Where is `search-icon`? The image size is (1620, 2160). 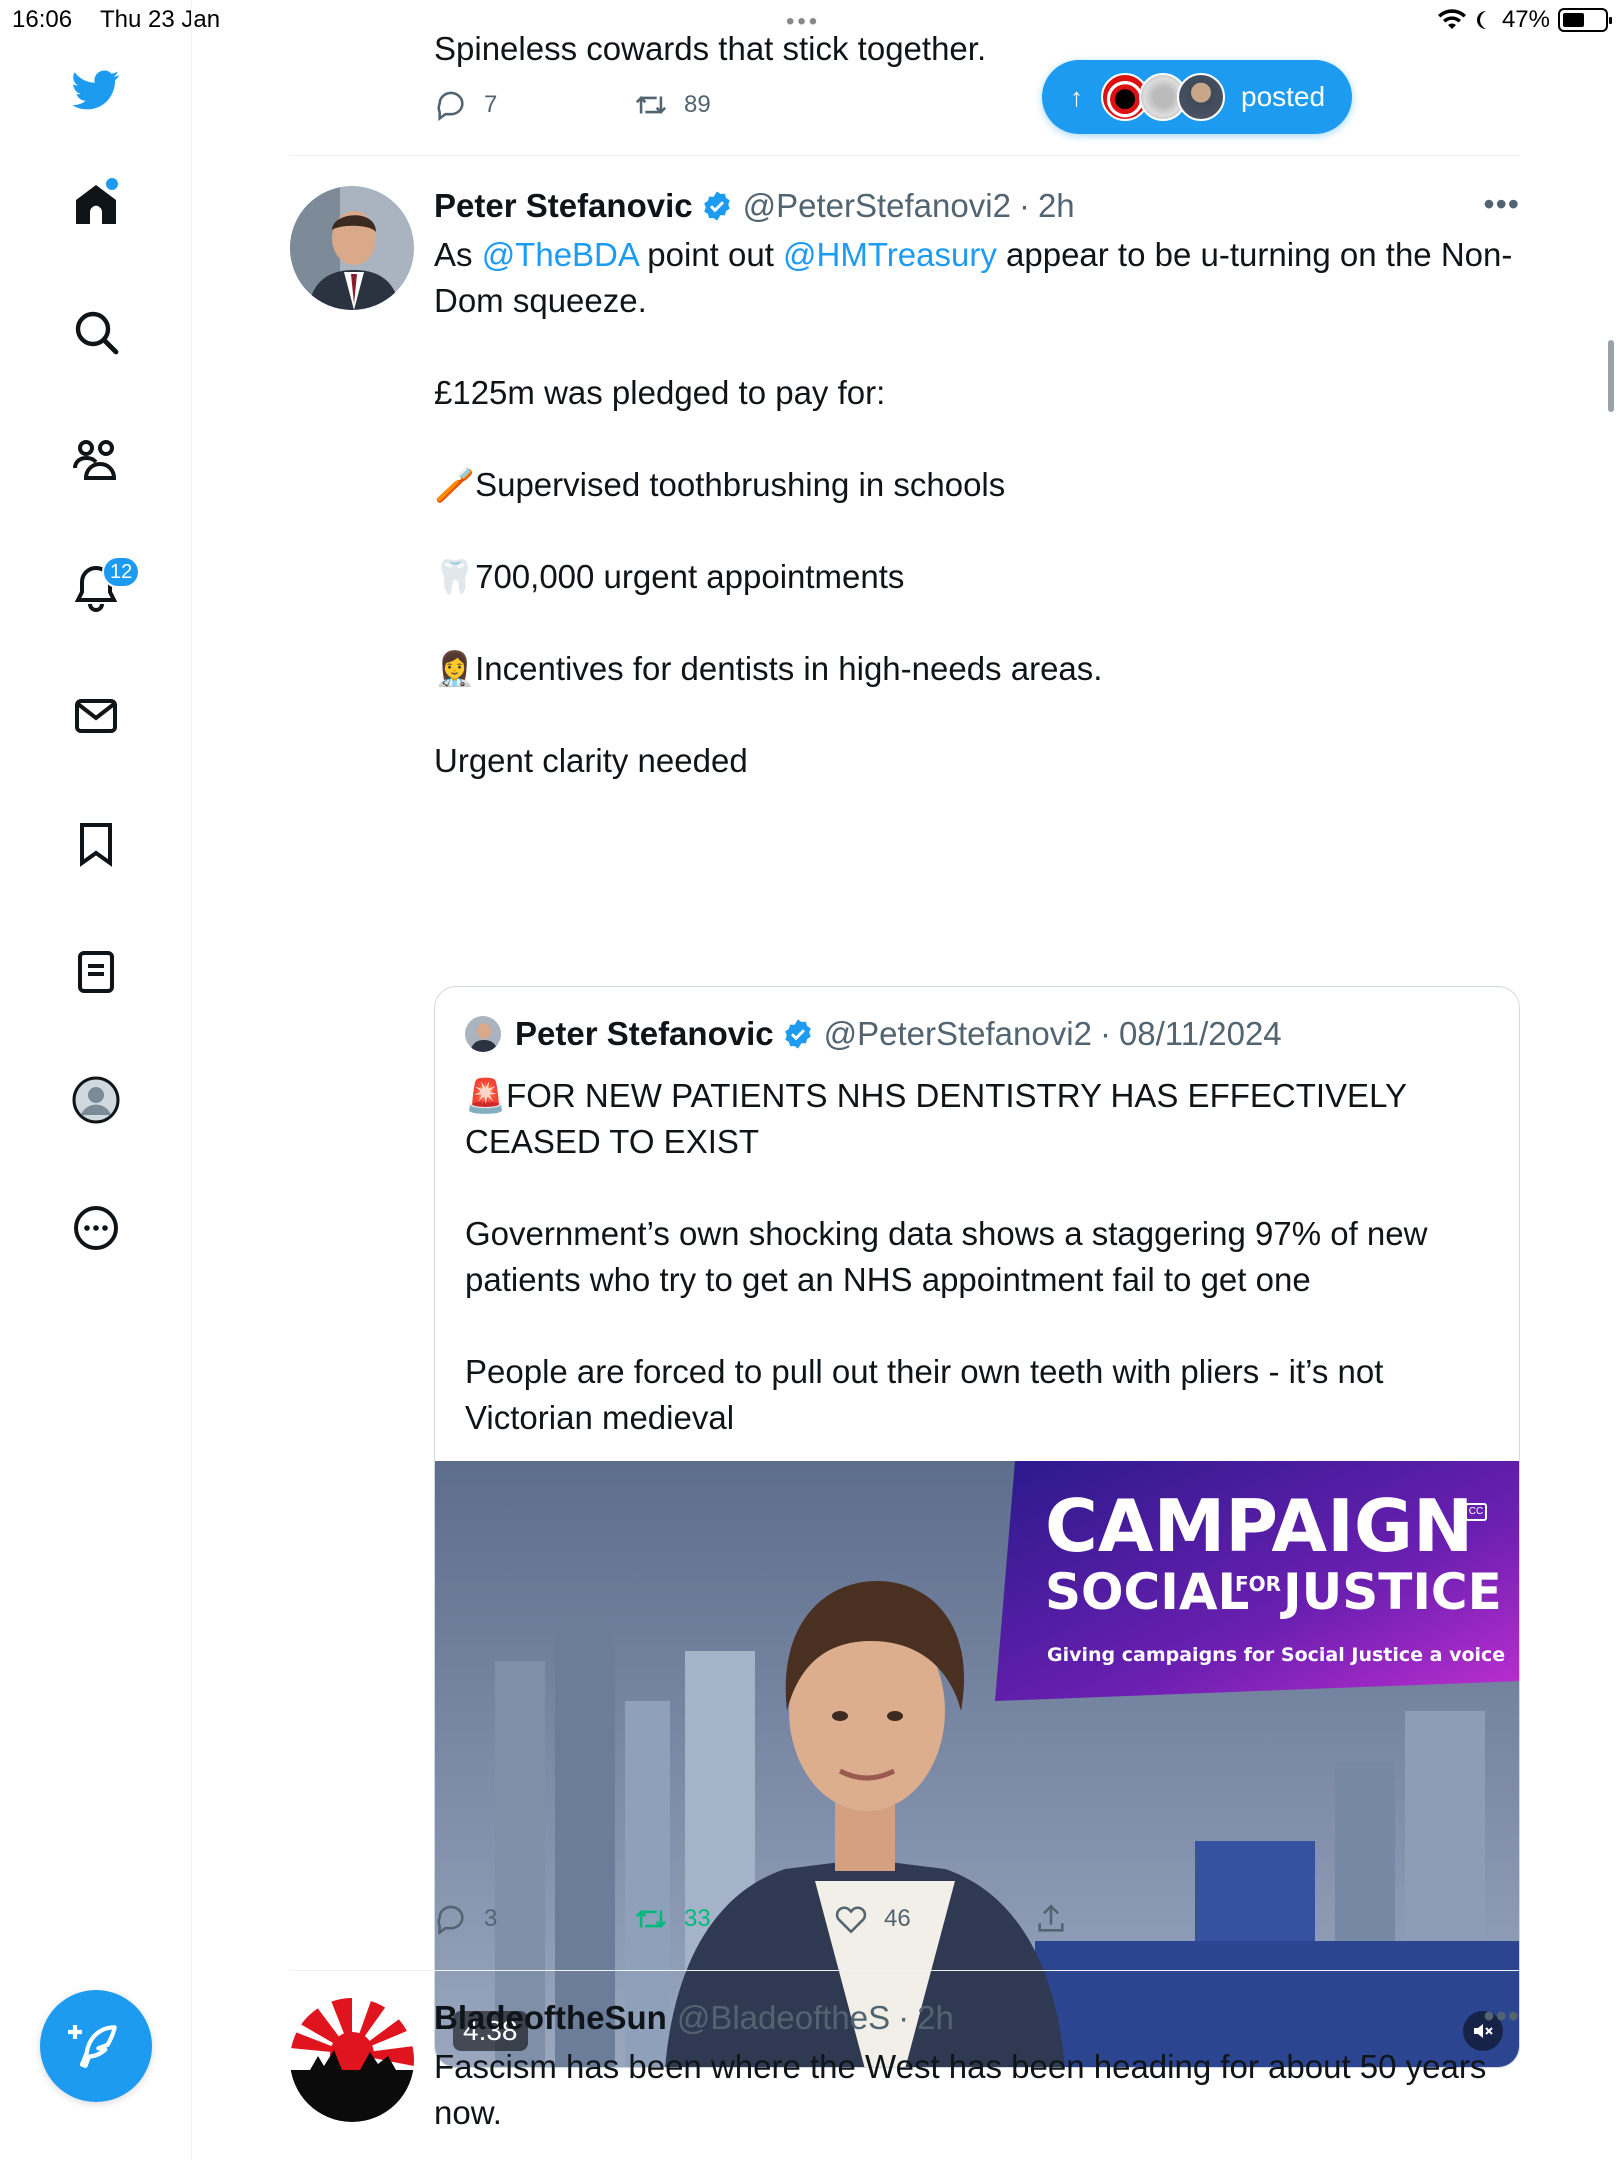
search-icon is located at coordinates (96, 332).